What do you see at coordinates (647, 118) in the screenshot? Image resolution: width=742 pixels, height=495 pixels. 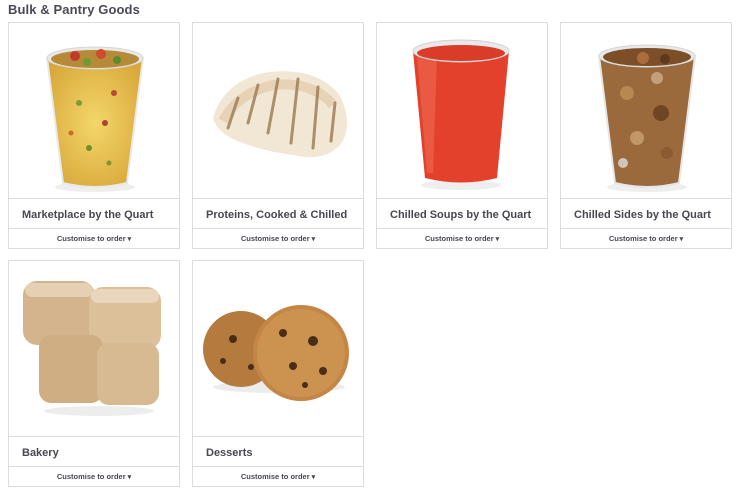 I see `roasted-sides-quart-image` at bounding box center [647, 118].